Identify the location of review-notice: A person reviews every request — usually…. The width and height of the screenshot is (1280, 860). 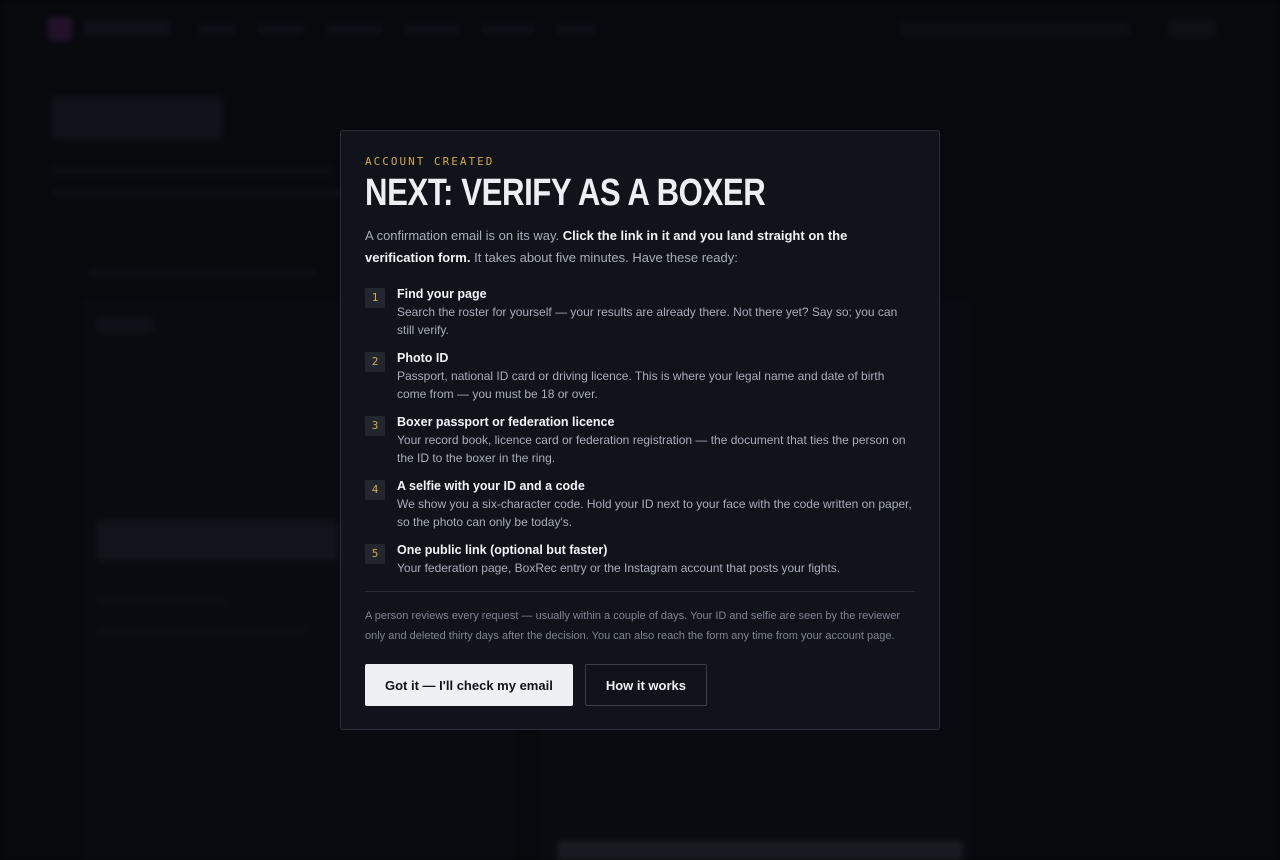
(633, 626).